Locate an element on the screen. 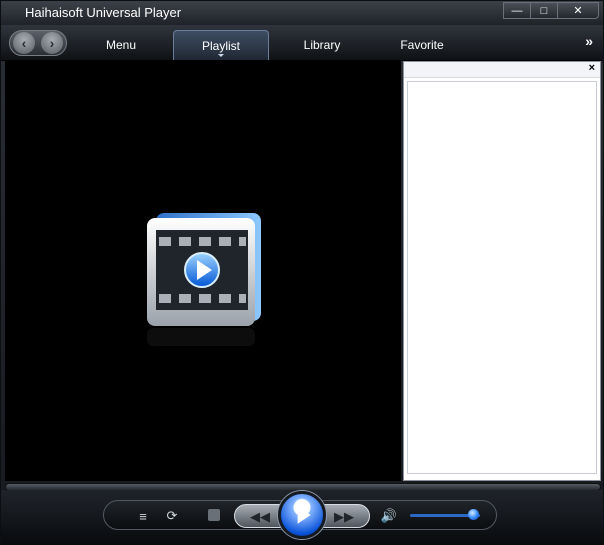  play-button is located at coordinates (302, 515).